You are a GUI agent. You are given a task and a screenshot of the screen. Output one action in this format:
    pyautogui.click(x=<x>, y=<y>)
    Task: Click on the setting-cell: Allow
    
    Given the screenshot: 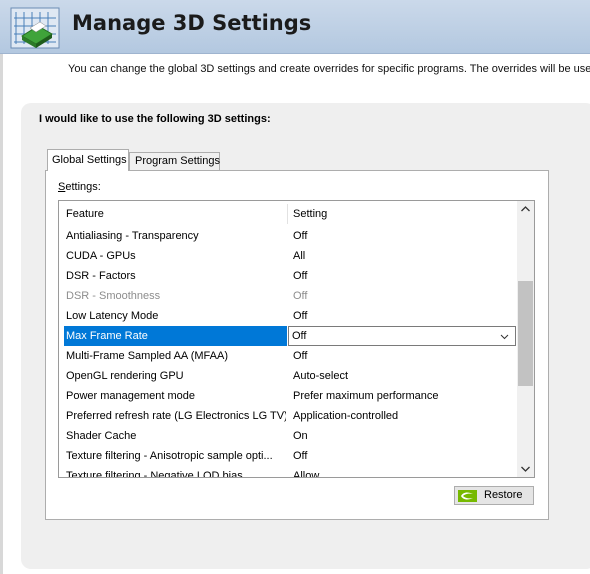 What is the action you would take?
    pyautogui.click(x=306, y=474)
    